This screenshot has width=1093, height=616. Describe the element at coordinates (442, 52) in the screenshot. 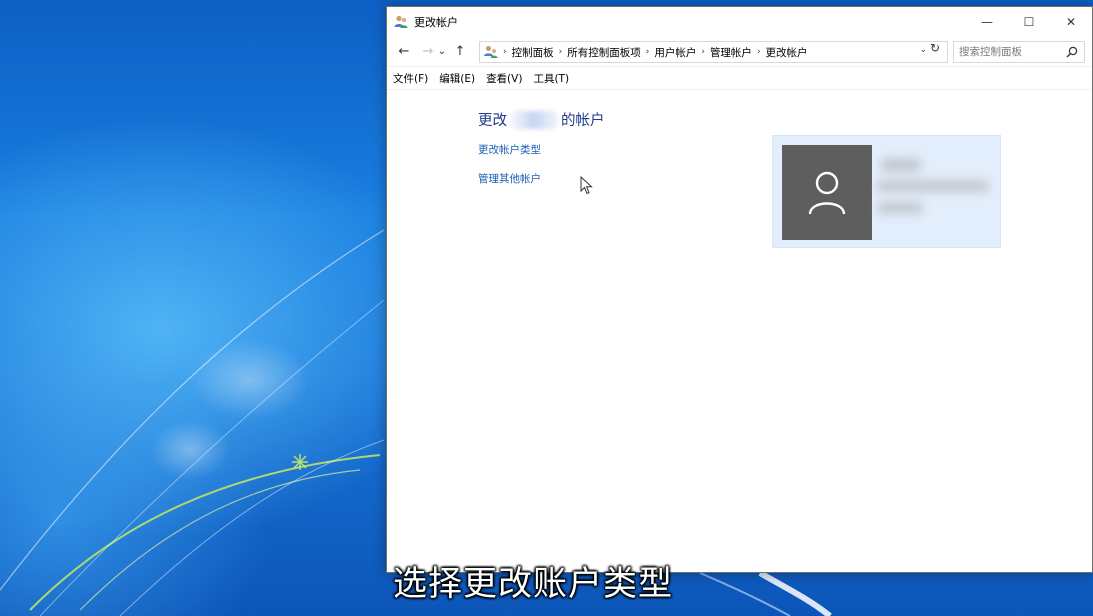

I see `recent-locations-button: ⌄` at that location.